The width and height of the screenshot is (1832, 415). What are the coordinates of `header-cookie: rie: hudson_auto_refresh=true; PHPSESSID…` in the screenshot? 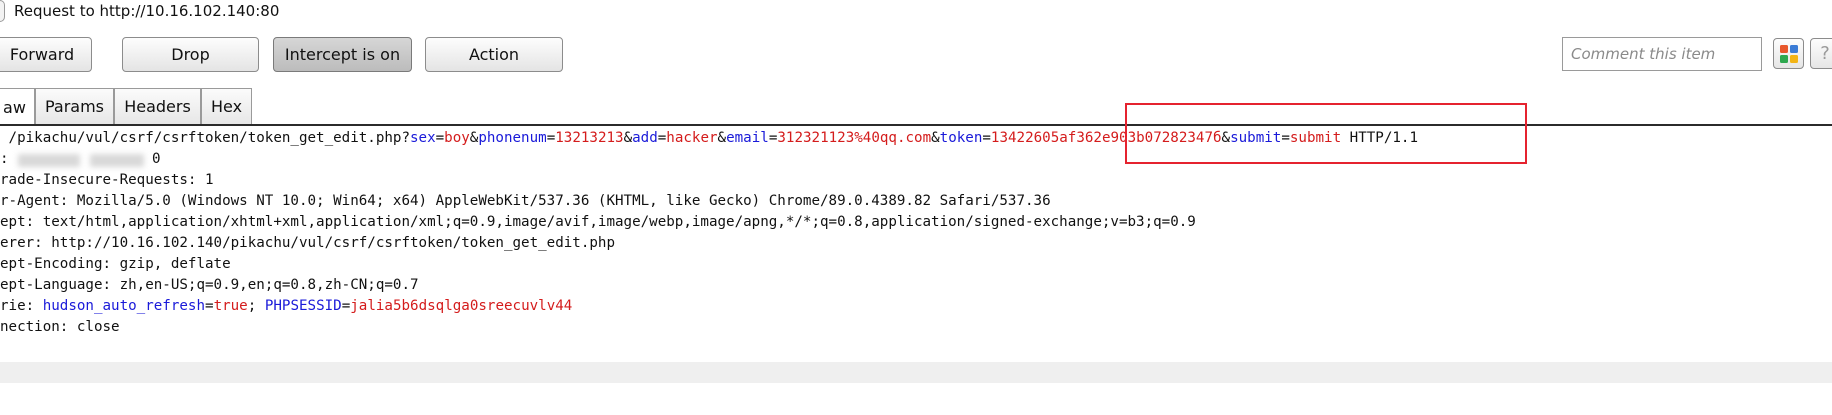 It's located at (286, 306).